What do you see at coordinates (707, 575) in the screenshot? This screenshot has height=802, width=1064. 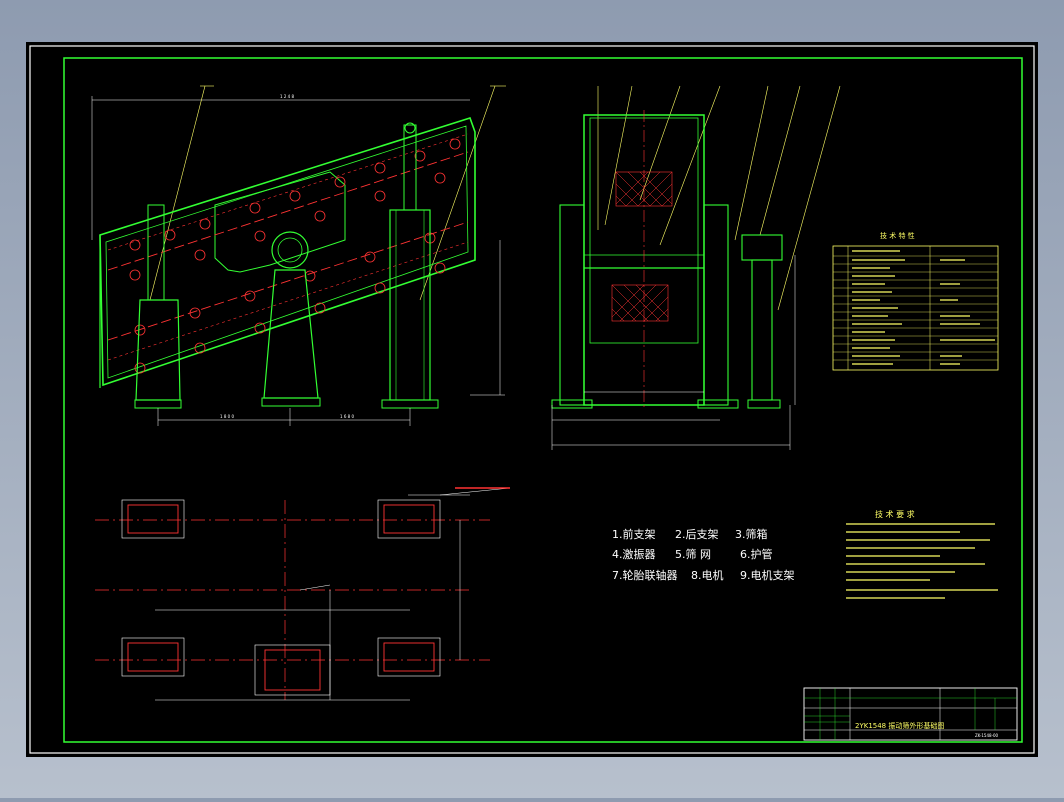 I see `part-label-8: 8.电机` at bounding box center [707, 575].